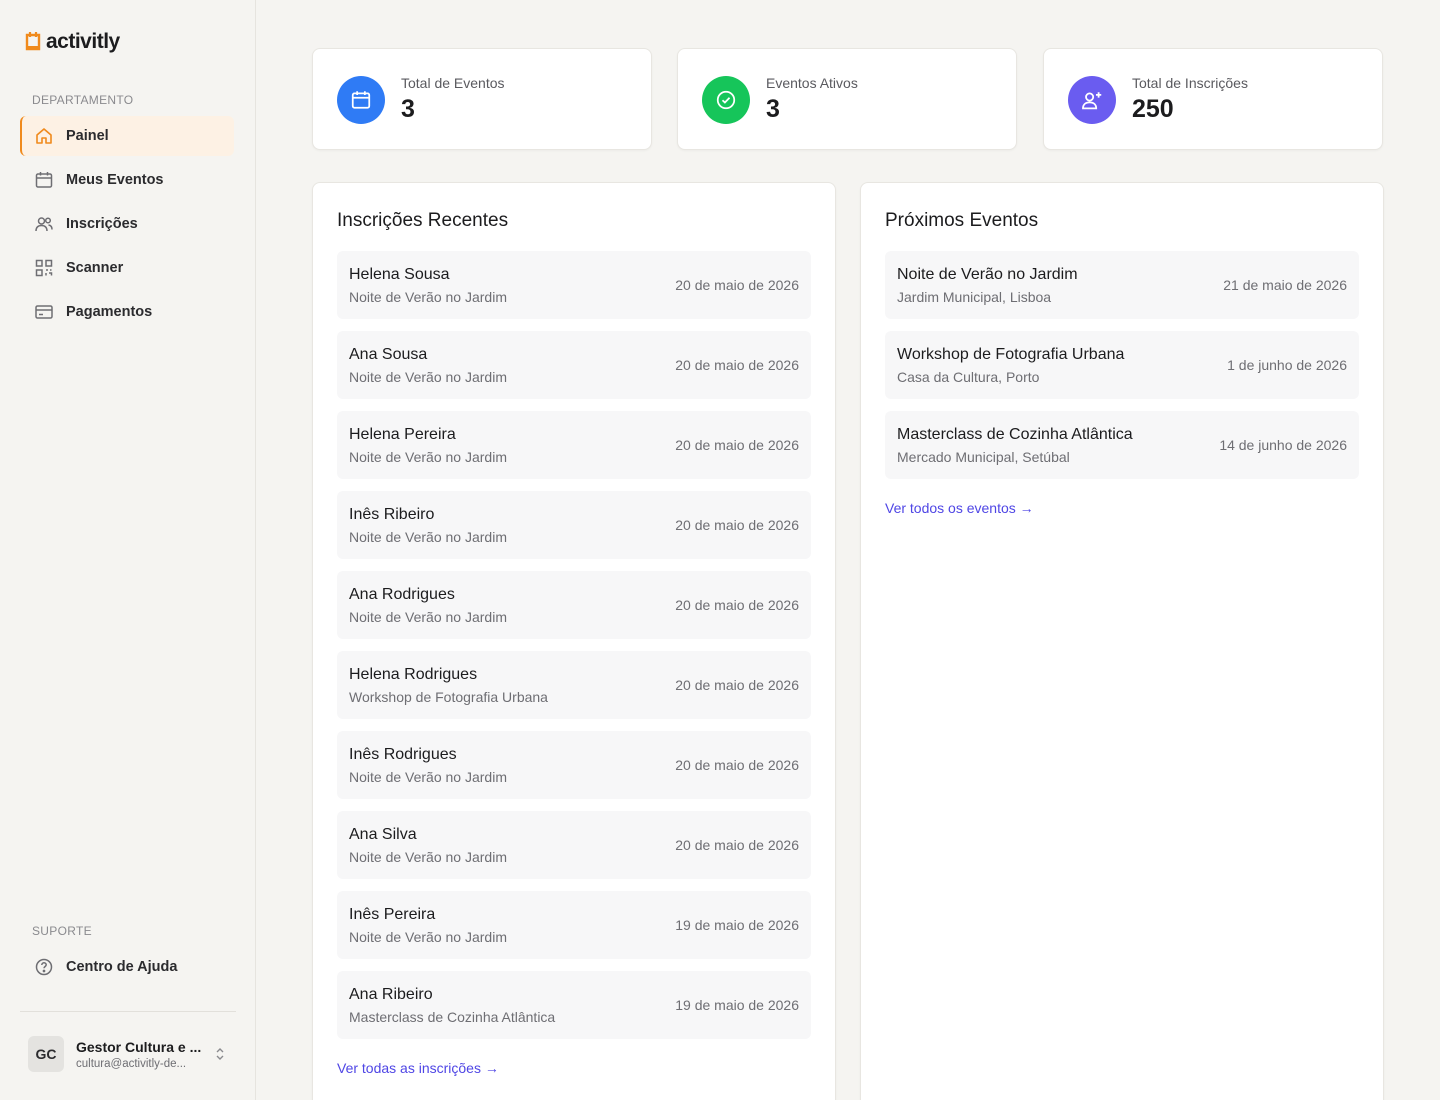 This screenshot has height=1100, width=1440. Describe the element at coordinates (44, 224) in the screenshot. I see `users-icon` at that location.